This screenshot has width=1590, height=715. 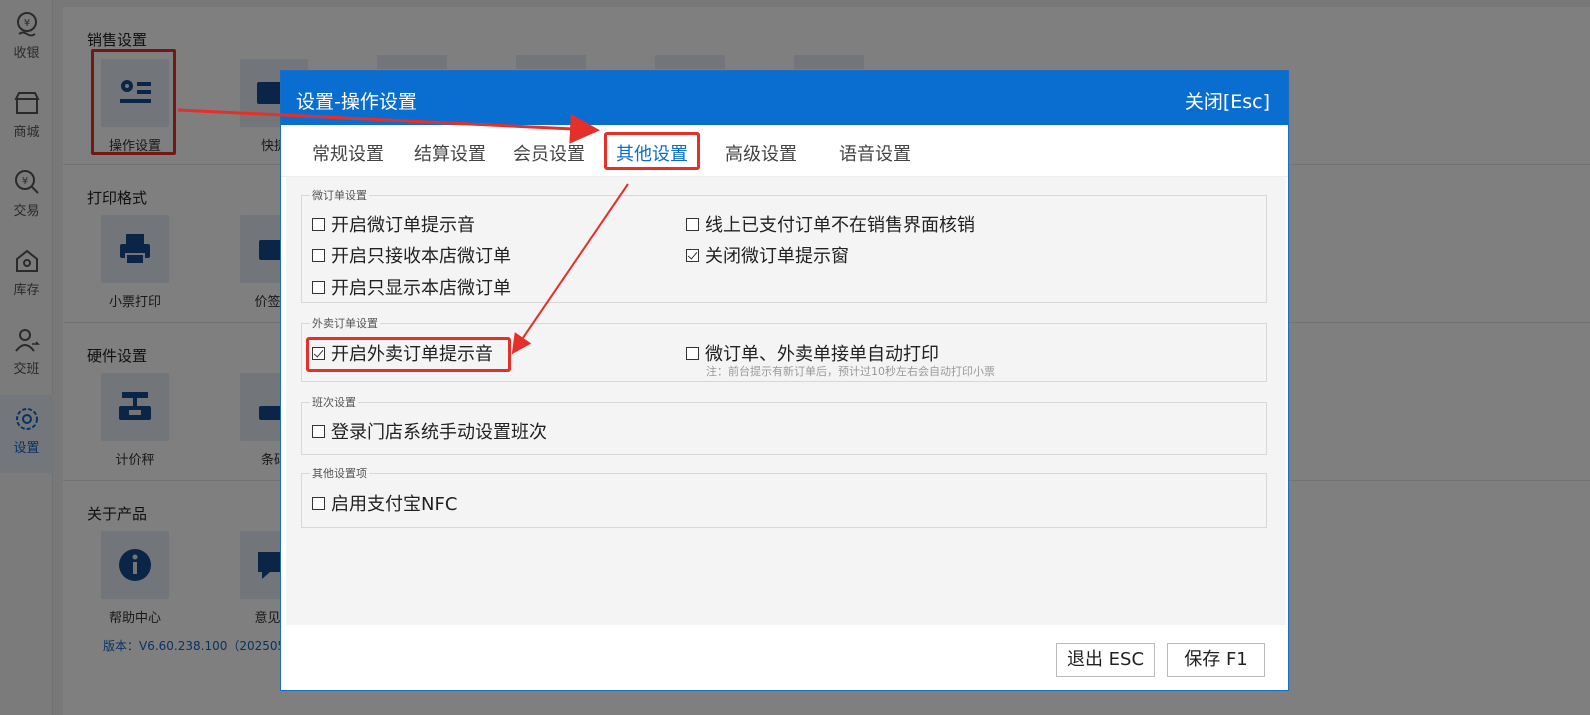 What do you see at coordinates (1227, 100) in the screenshot?
I see `close-button: 关闭[Esc]` at bounding box center [1227, 100].